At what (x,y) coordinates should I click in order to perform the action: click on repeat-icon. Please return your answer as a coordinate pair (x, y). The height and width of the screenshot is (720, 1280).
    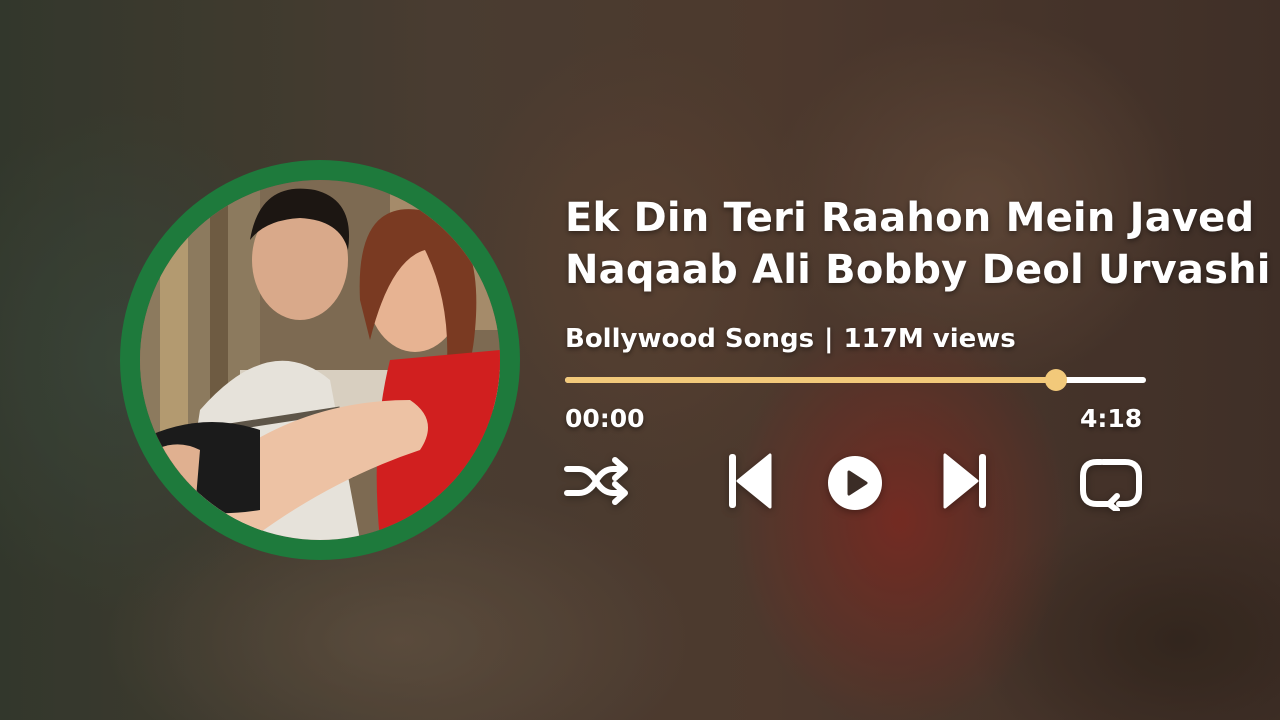
    Looking at the image, I should click on (1111, 485).